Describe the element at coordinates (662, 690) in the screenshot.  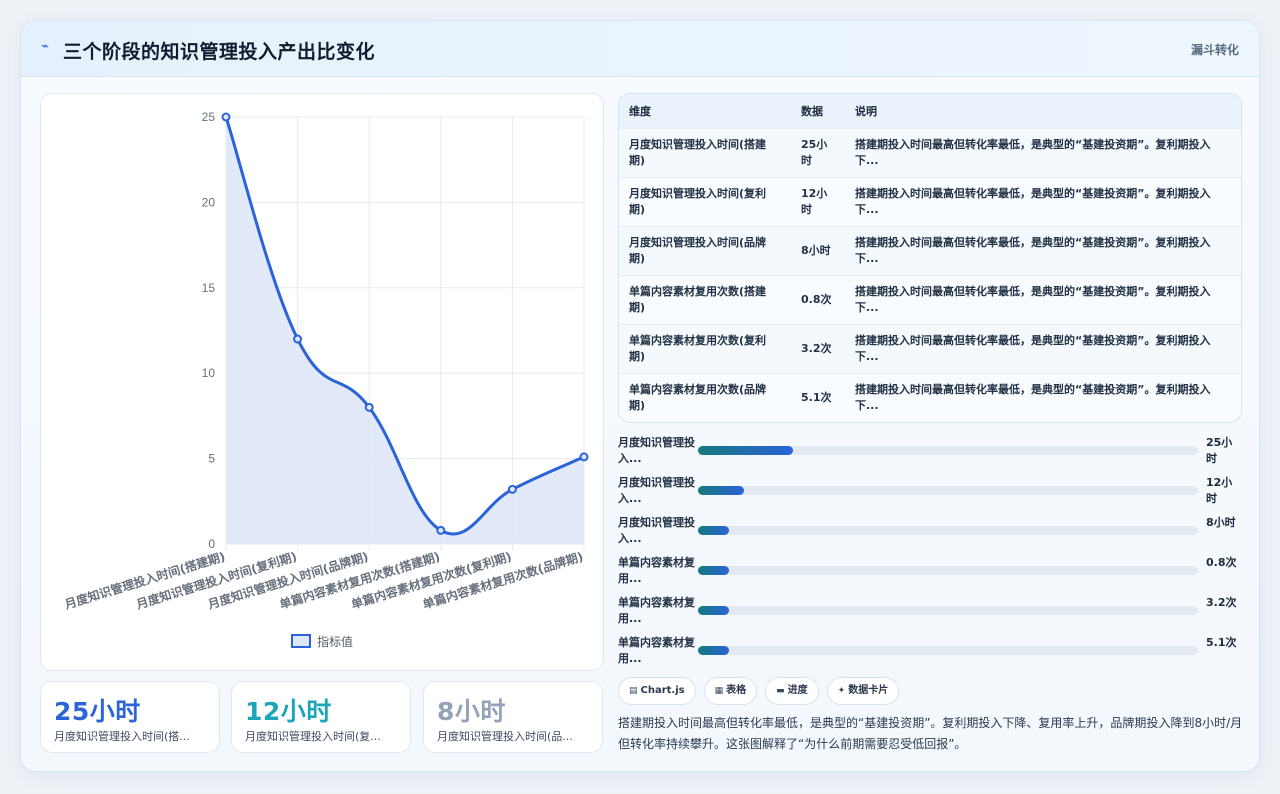
I see `chip-label: Chart.js` at that location.